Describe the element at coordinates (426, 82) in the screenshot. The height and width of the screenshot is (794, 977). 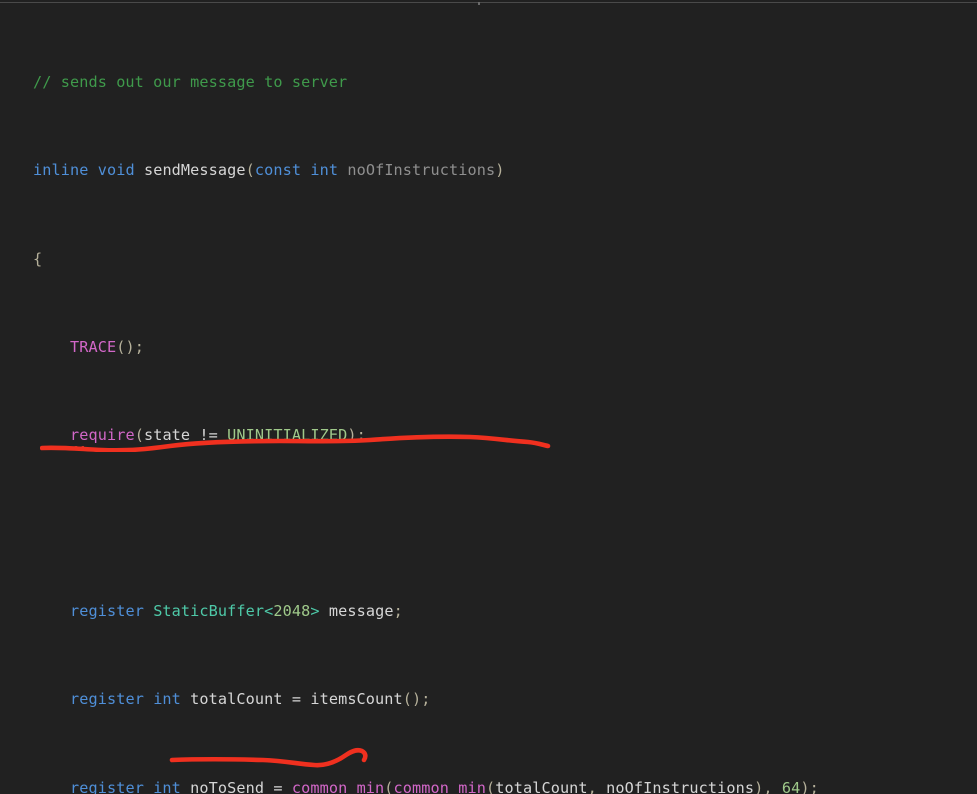
I see `code-line: // sends out our message to server` at that location.